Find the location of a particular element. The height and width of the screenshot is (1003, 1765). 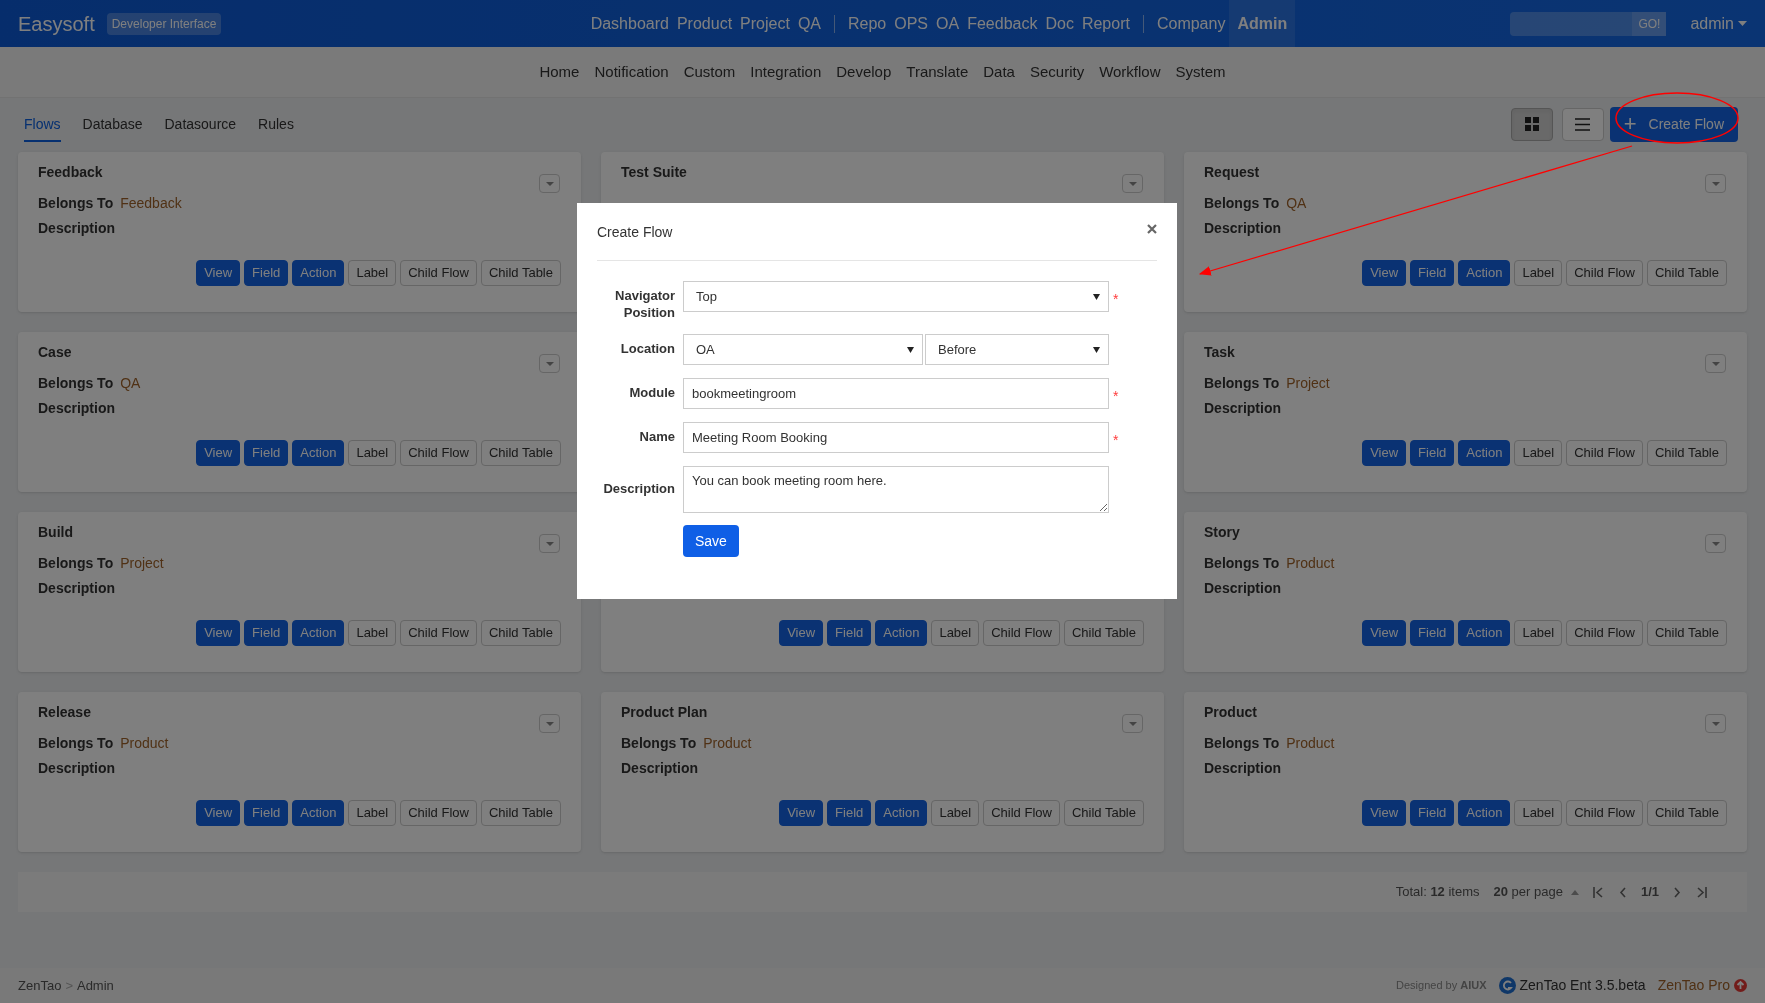

select-field: Before is located at coordinates (1017, 349).